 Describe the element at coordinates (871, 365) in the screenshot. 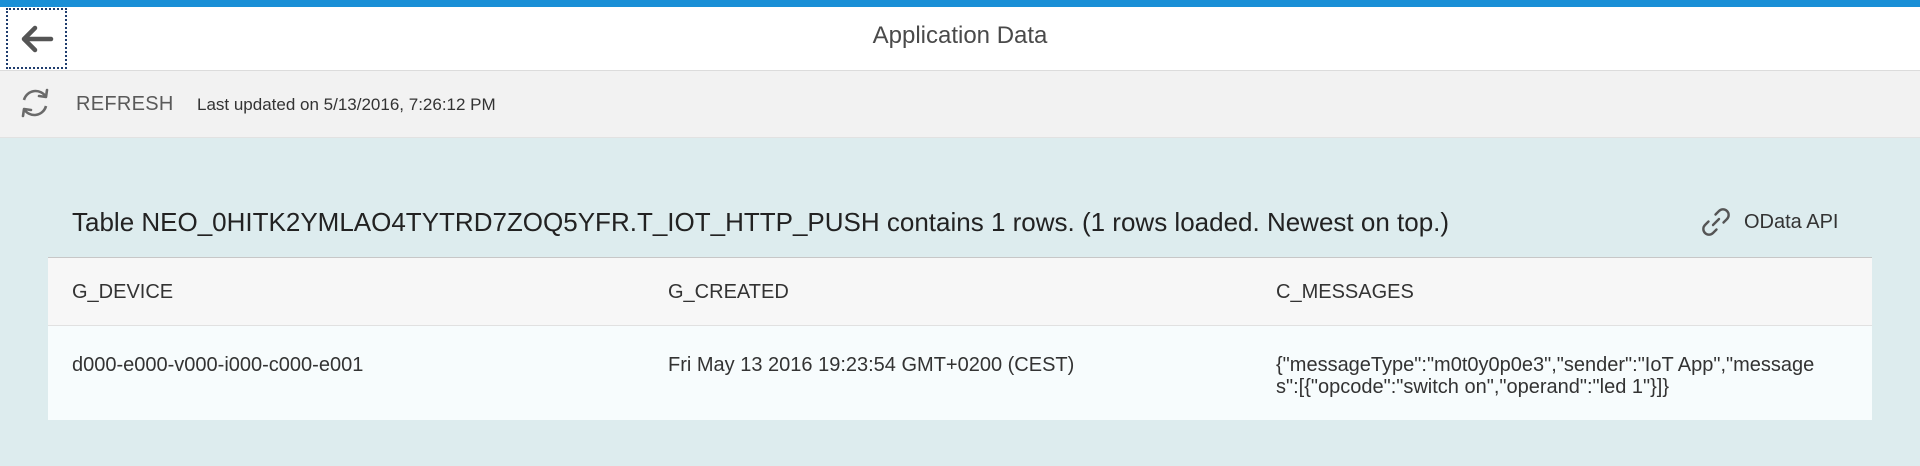

I see `cell-g-created: Fri May 13 2016 19:23:54 GMT+0200 (CEST)` at that location.